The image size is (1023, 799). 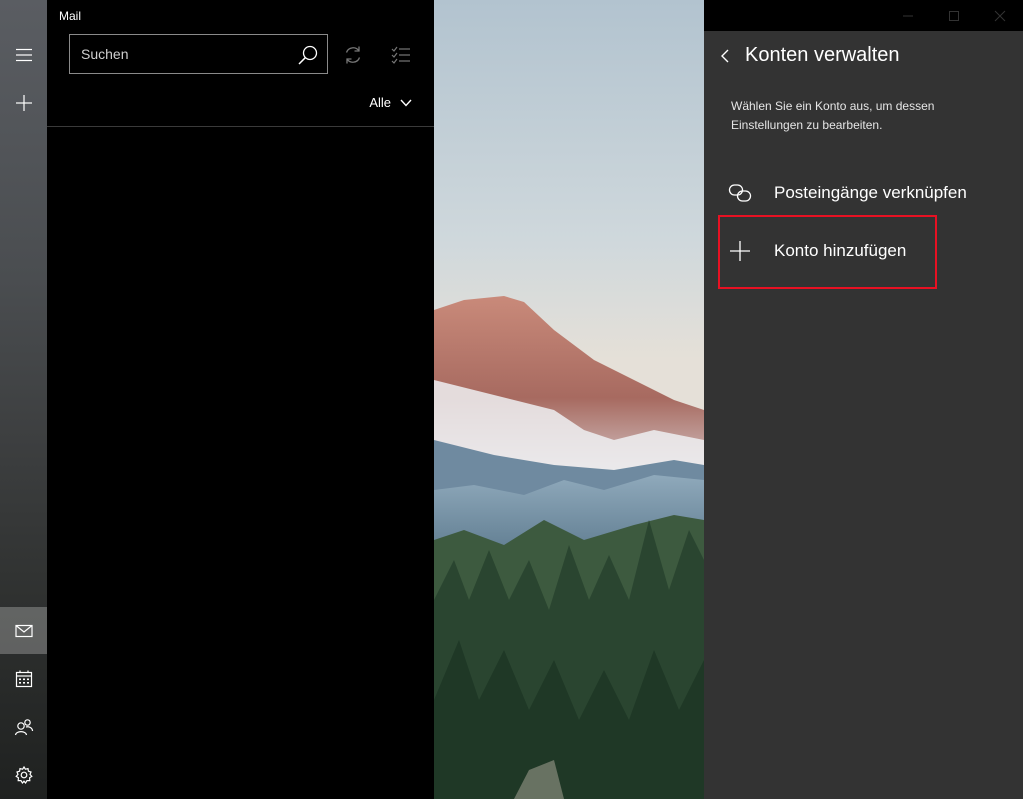 What do you see at coordinates (822, 55) in the screenshot?
I see `flyout-title: Konten verwalten` at bounding box center [822, 55].